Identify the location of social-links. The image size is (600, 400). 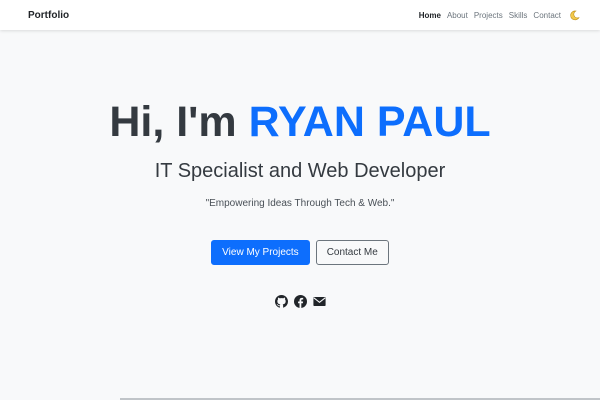
(300, 301).